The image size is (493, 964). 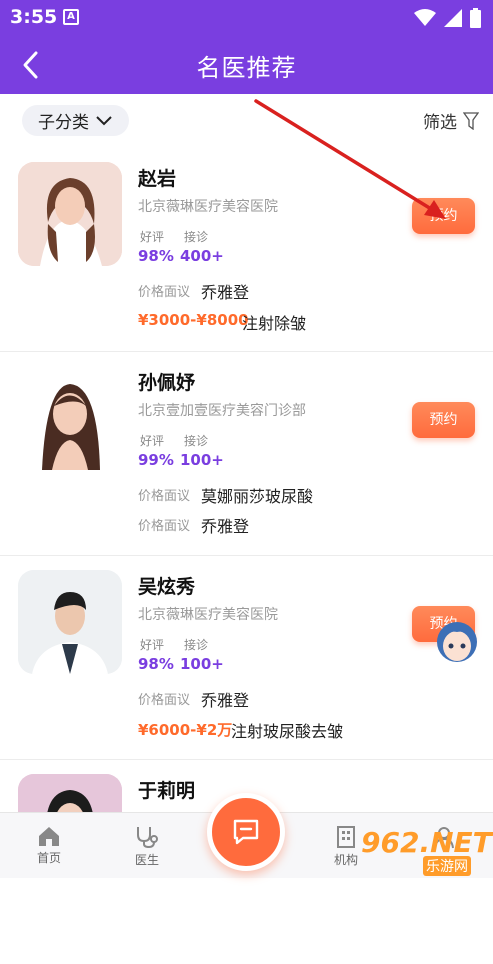 I want to click on annotation-arrow, so click(x=350, y=159).